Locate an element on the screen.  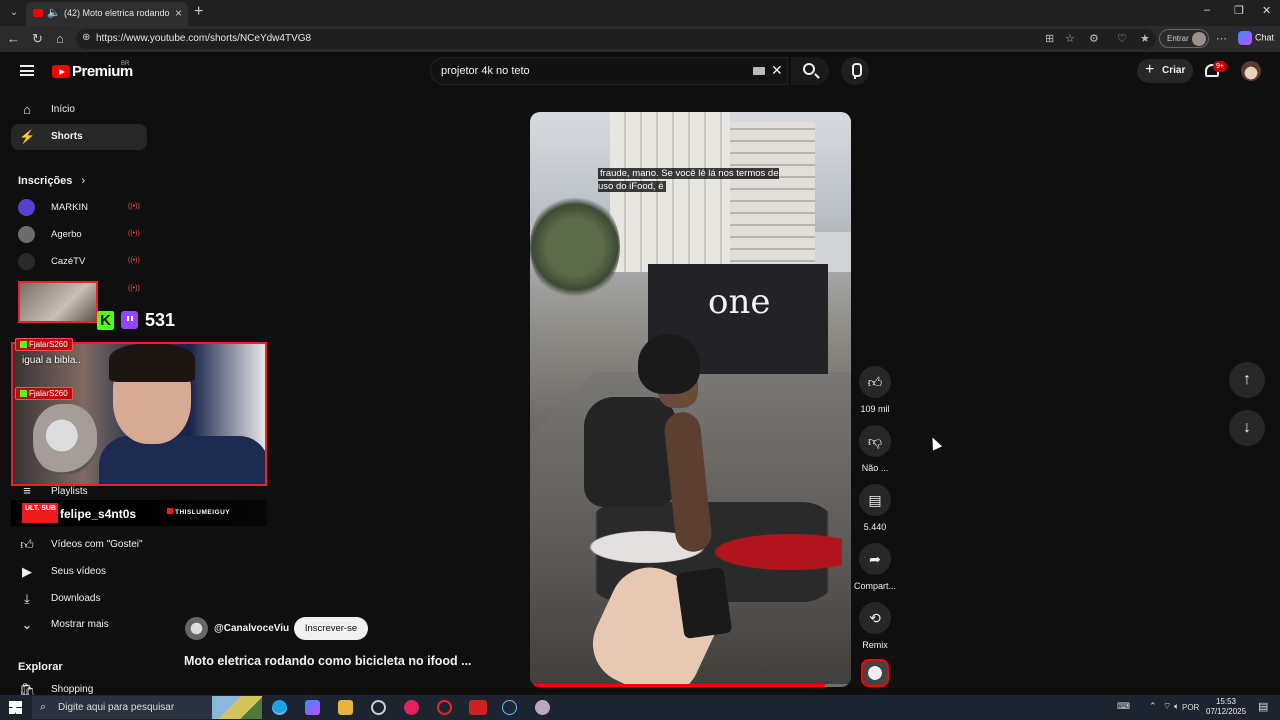
copilot-app-icon is located at coordinates (312, 707).